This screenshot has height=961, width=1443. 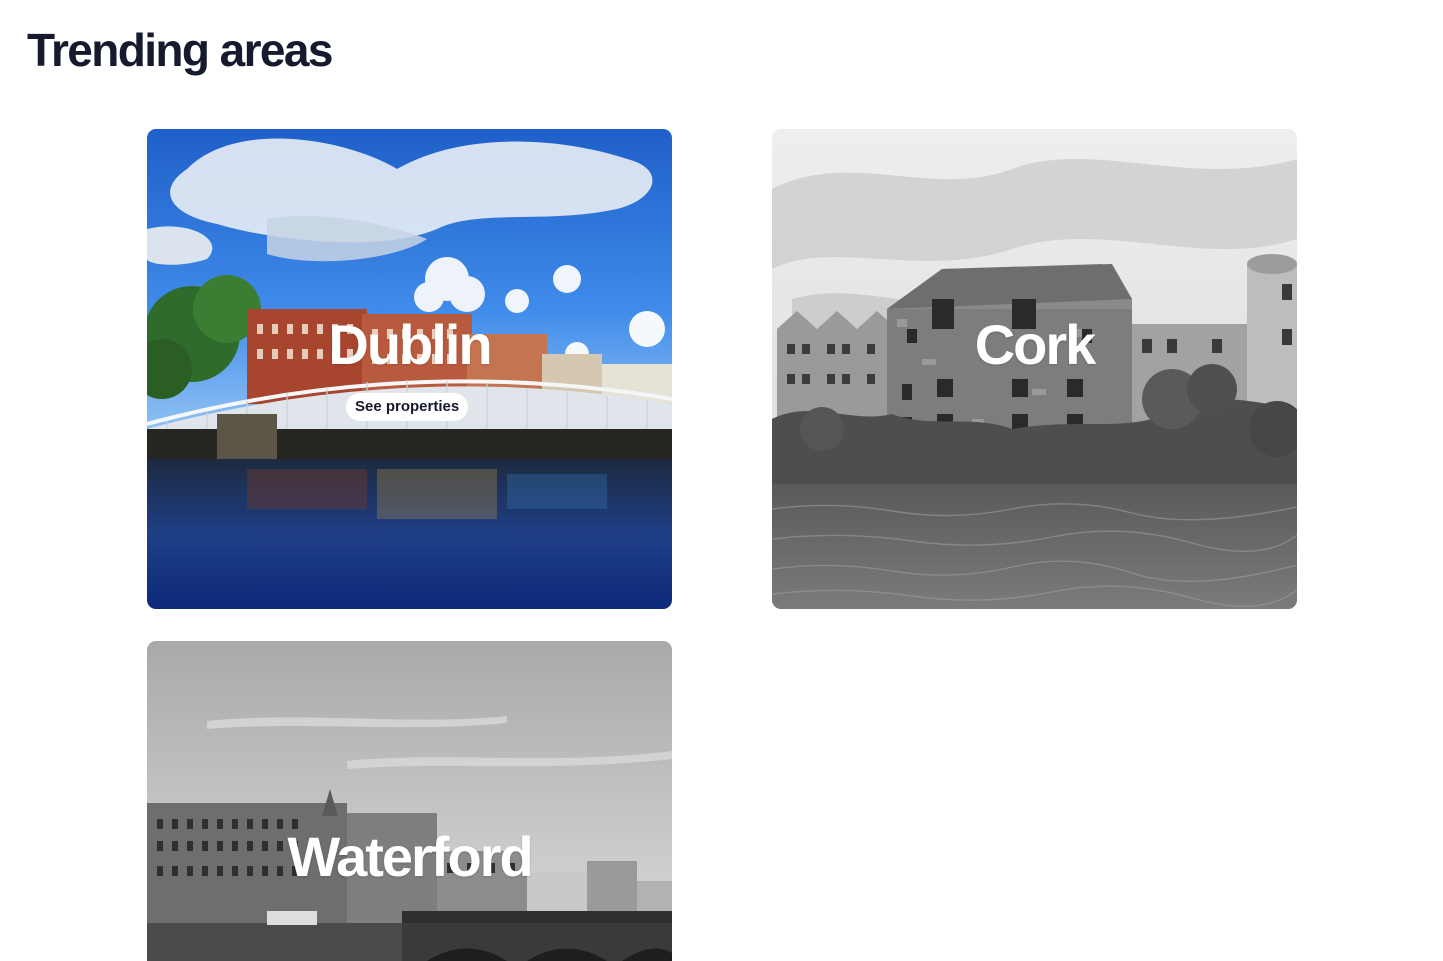 I want to click on section-header: Trending areas, so click(x=180, y=51).